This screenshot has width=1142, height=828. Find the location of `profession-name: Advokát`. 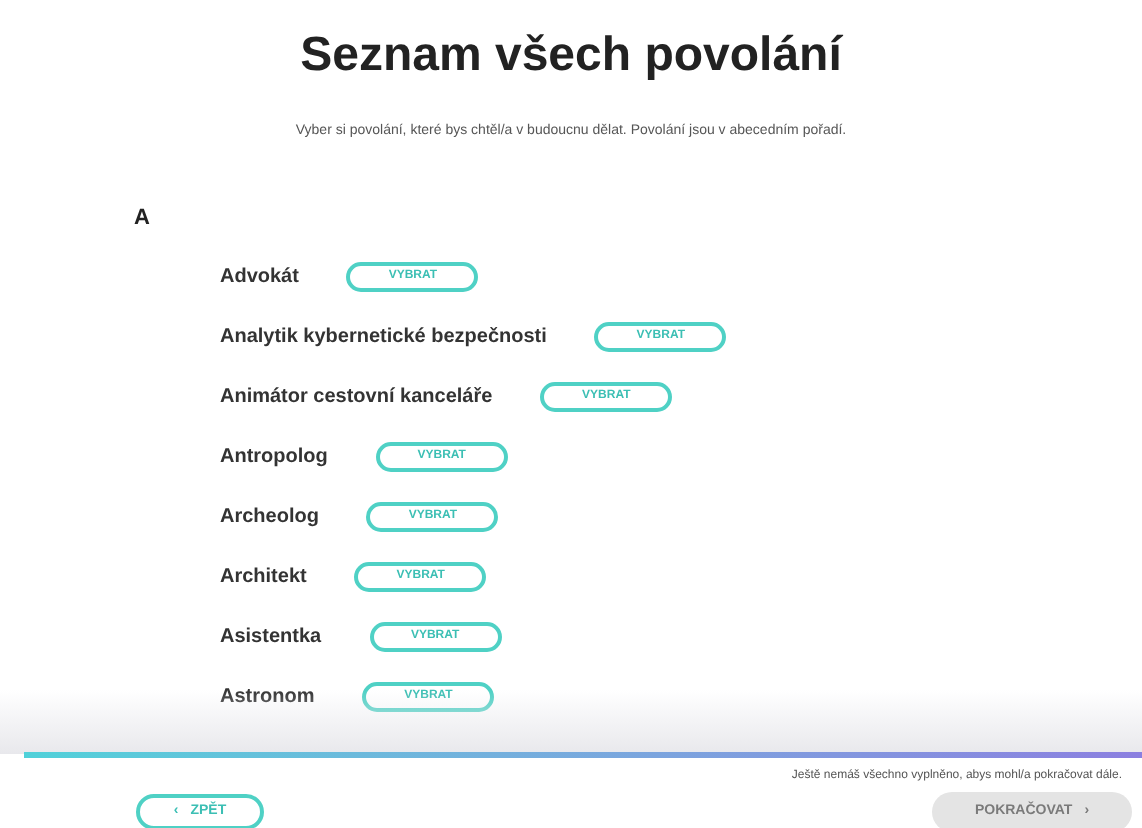

profession-name: Advokát is located at coordinates (259, 278).